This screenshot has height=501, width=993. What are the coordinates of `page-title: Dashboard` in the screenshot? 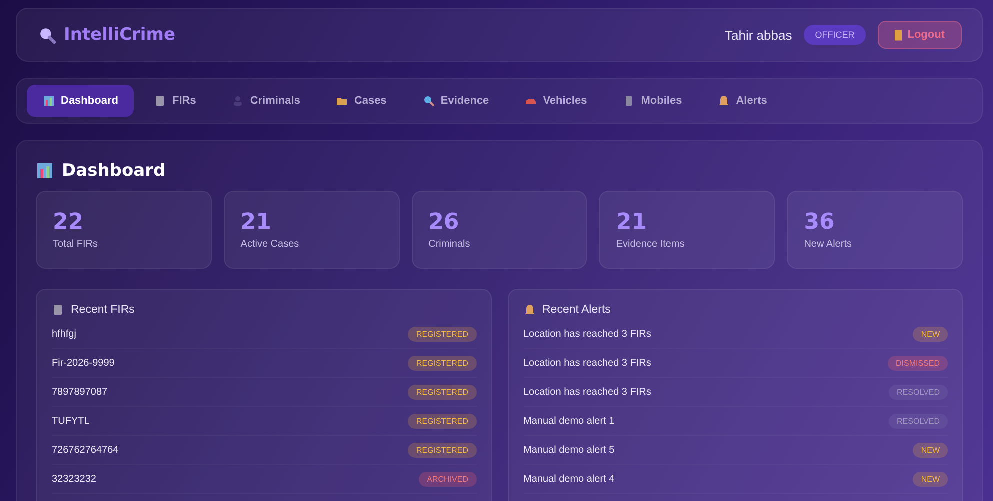 It's located at (114, 171).